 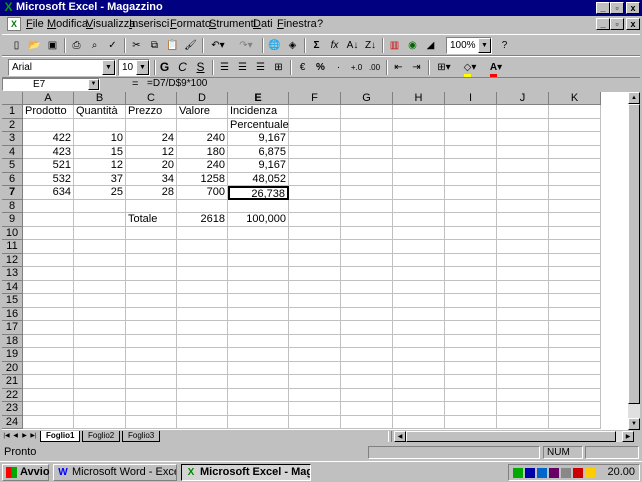 What do you see at coordinates (151, 395) in the screenshot?
I see `cell-c22` at bounding box center [151, 395].